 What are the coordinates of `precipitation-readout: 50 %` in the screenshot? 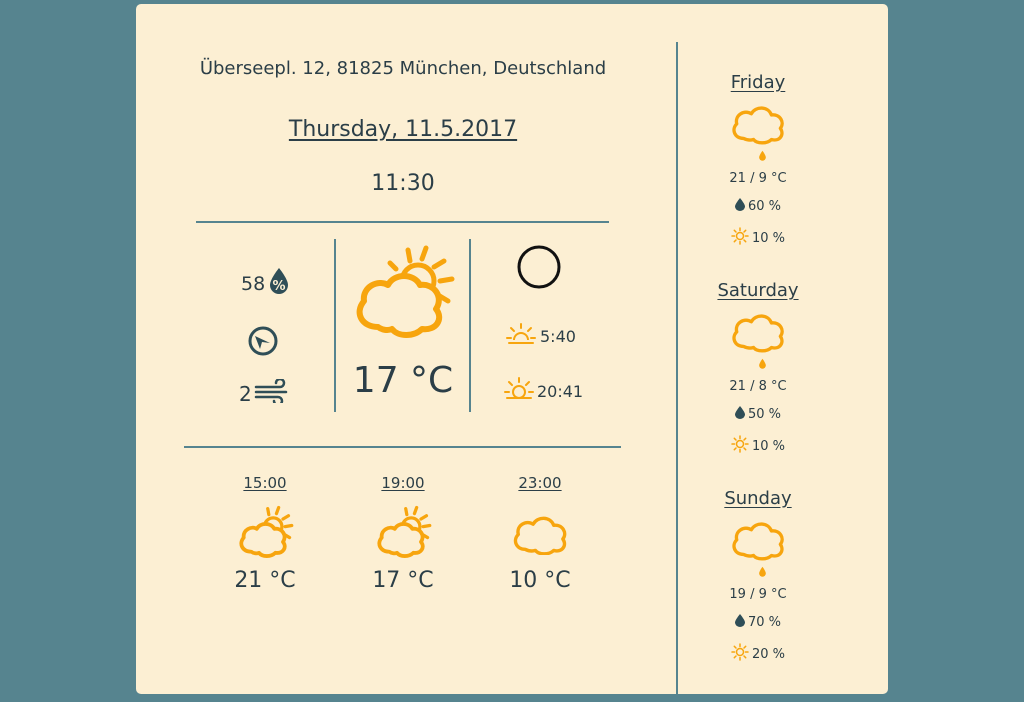 It's located at (758, 414).